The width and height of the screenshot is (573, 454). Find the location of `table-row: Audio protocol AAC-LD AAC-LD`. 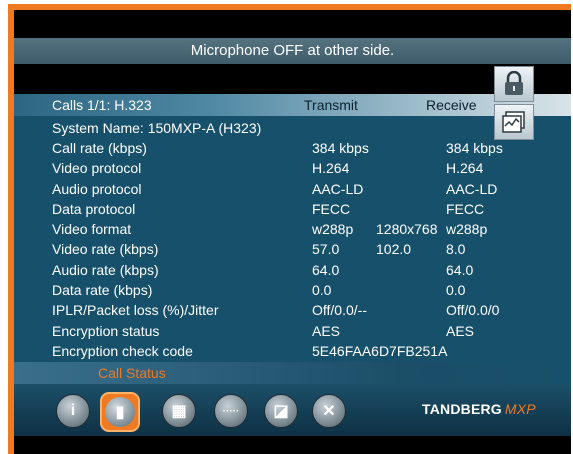

table-row: Audio protocol AAC-LD AAC-LD is located at coordinates (292, 189).